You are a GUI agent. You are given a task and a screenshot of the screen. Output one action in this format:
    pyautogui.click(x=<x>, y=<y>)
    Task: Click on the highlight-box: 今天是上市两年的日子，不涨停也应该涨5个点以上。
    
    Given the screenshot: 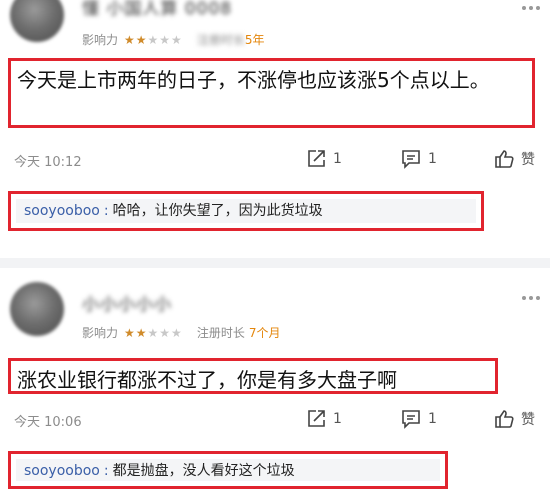 What is the action you would take?
    pyautogui.click(x=271, y=93)
    